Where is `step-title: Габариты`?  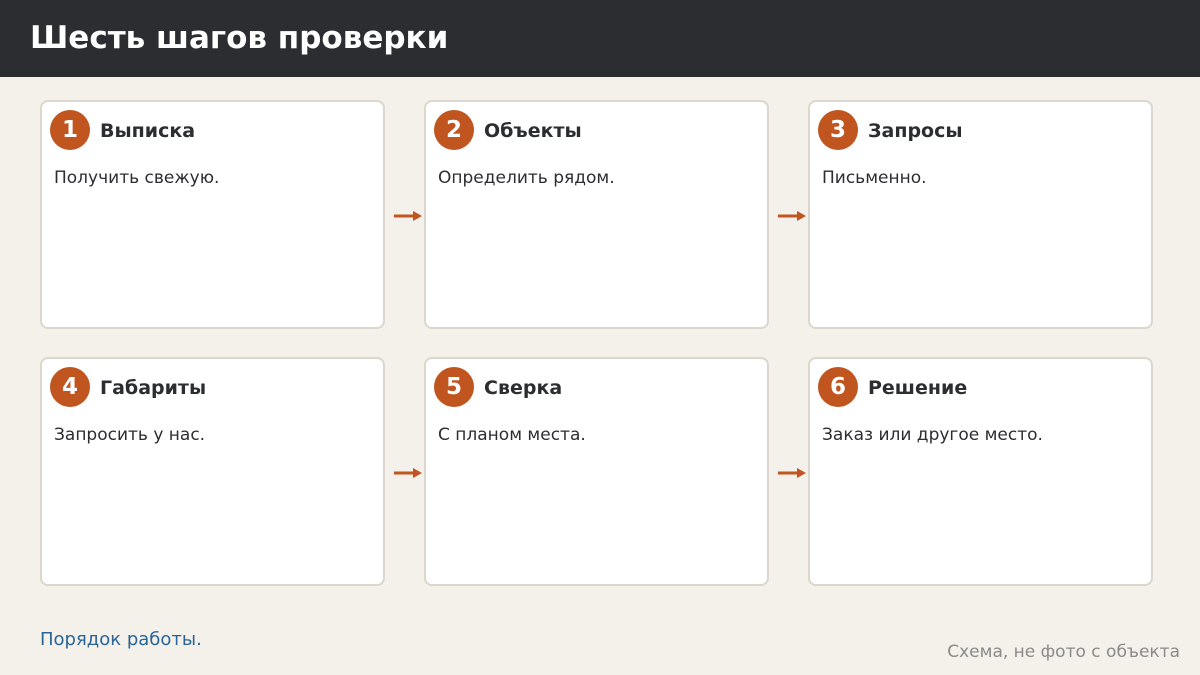 step-title: Габариты is located at coordinates (153, 388).